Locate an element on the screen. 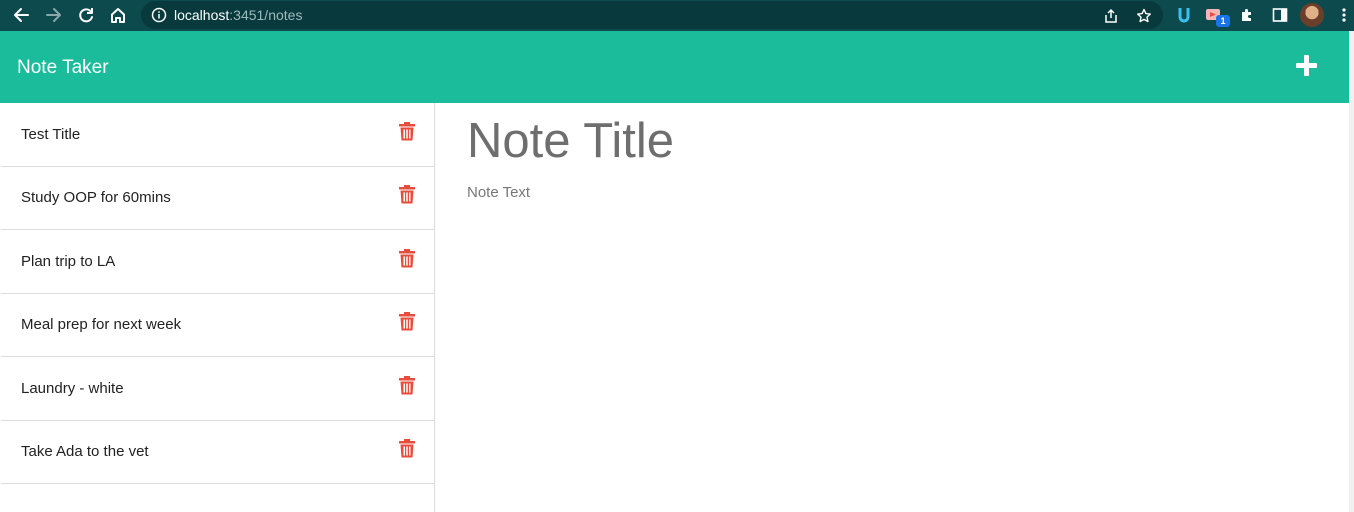 The image size is (1354, 512). note-list-item-title: Laundry - white is located at coordinates (72, 388).